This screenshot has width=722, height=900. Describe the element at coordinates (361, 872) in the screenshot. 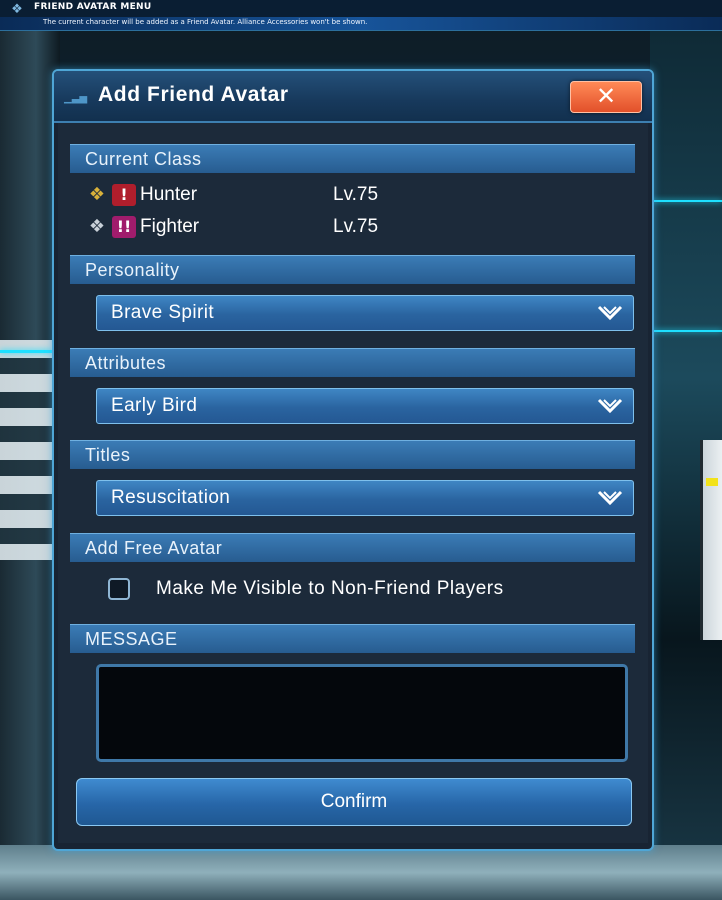

I see `background-floor` at that location.